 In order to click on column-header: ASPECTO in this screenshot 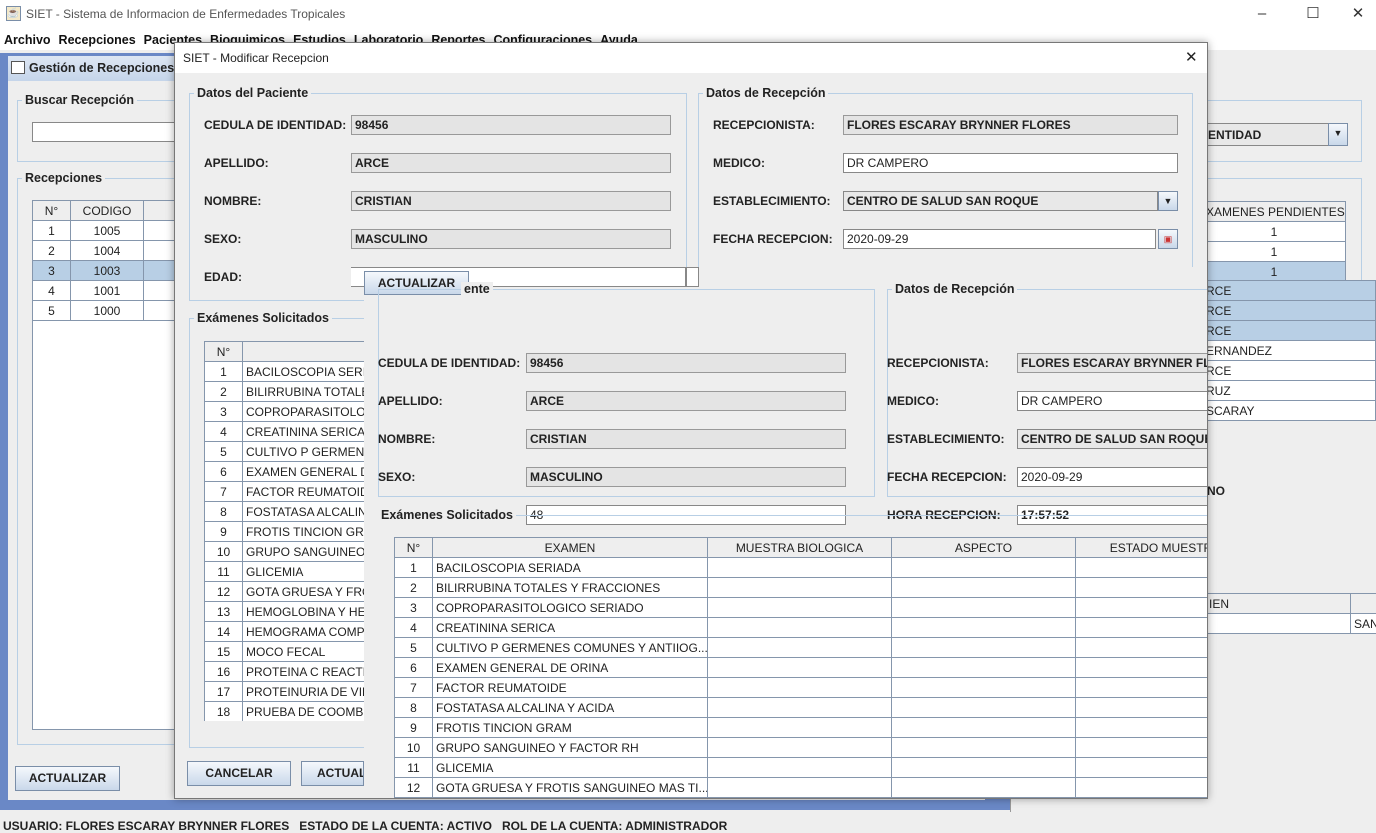, I will do `click(984, 548)`.